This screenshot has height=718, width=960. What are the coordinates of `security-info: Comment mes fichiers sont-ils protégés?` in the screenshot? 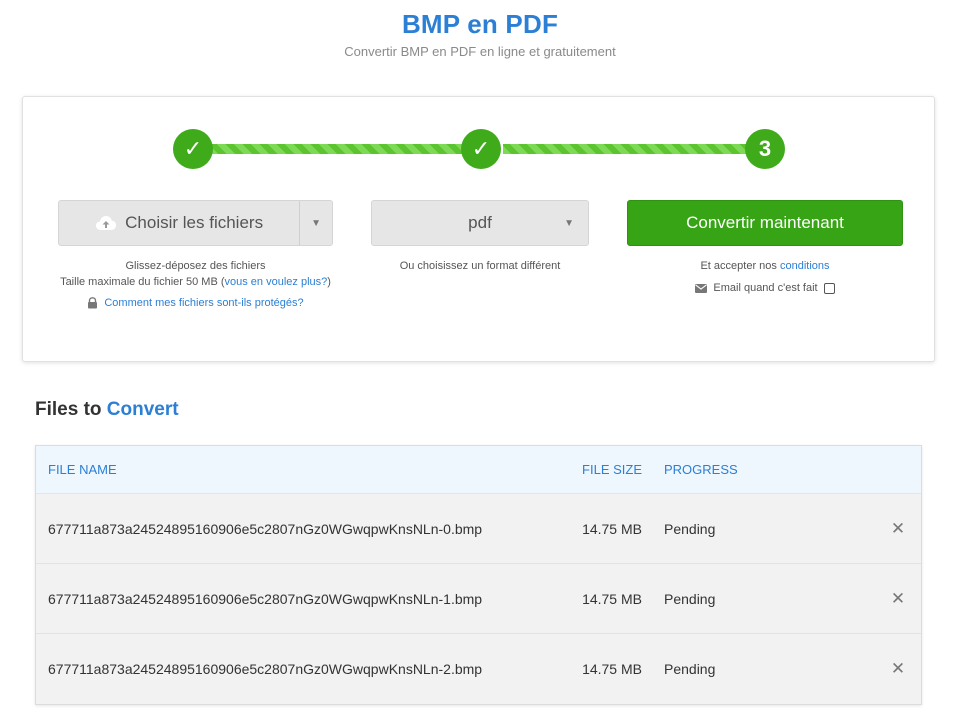 It's located at (195, 303).